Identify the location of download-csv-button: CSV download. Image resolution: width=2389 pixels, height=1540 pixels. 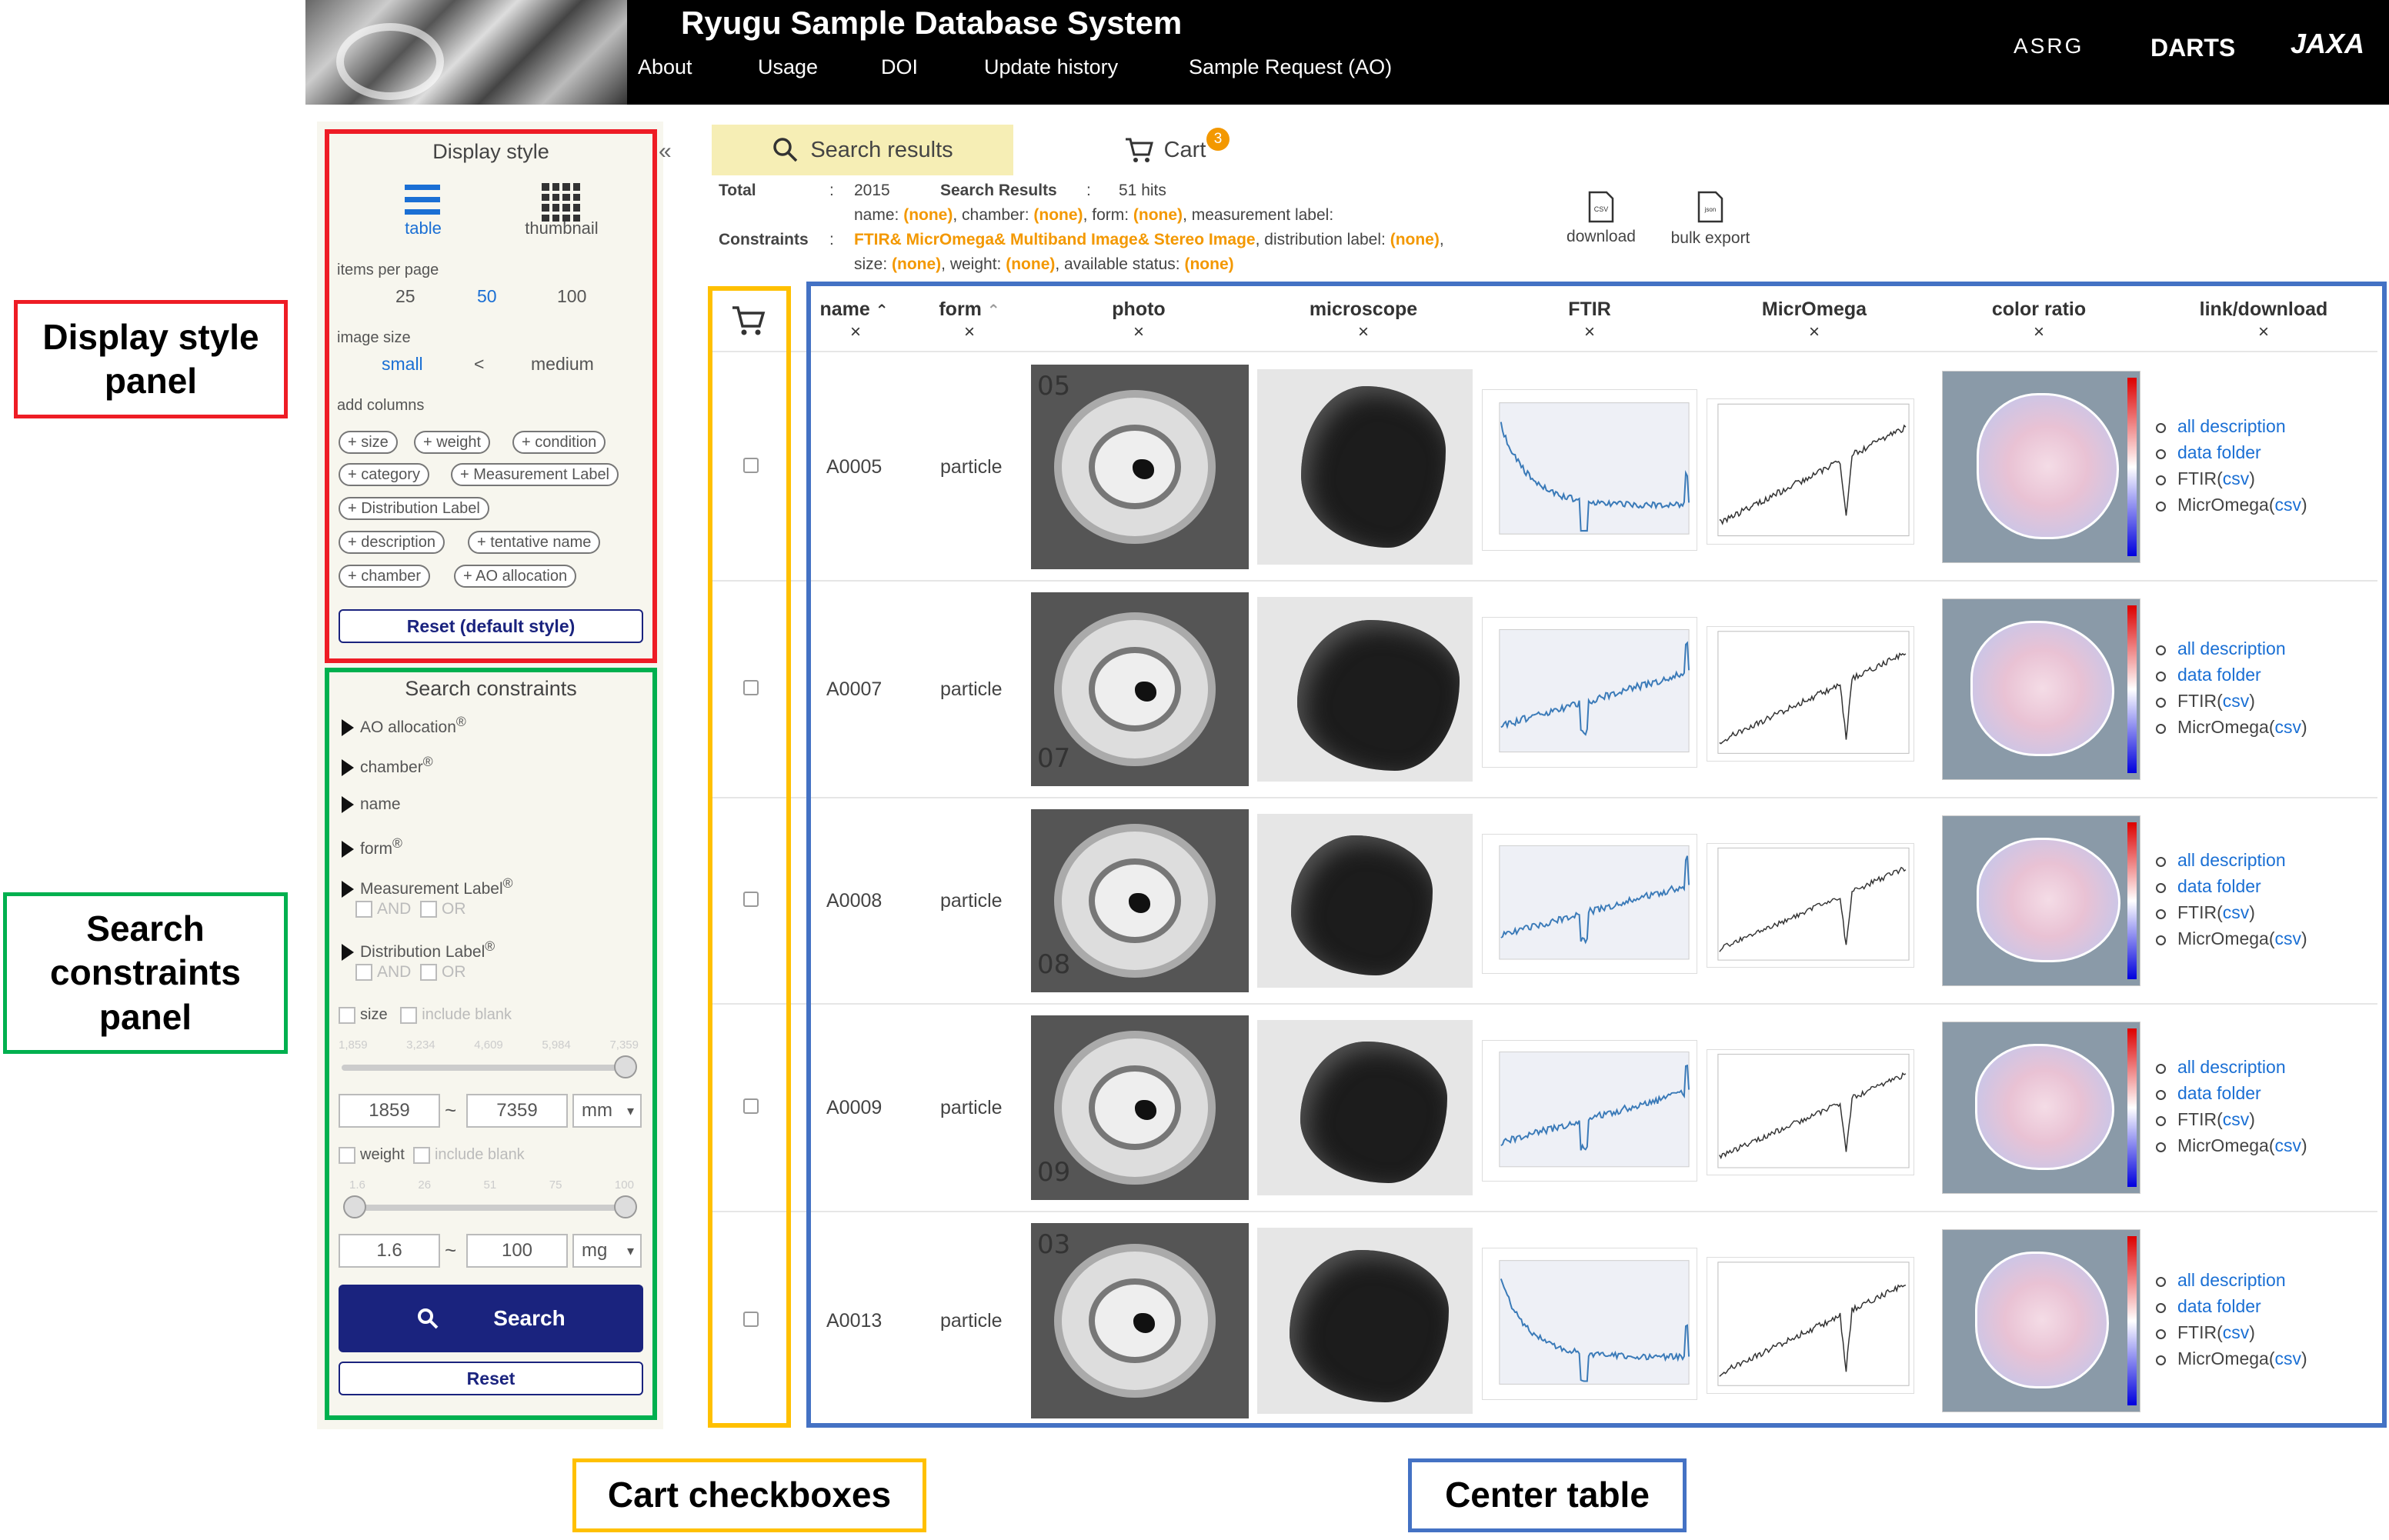
(1601, 219).